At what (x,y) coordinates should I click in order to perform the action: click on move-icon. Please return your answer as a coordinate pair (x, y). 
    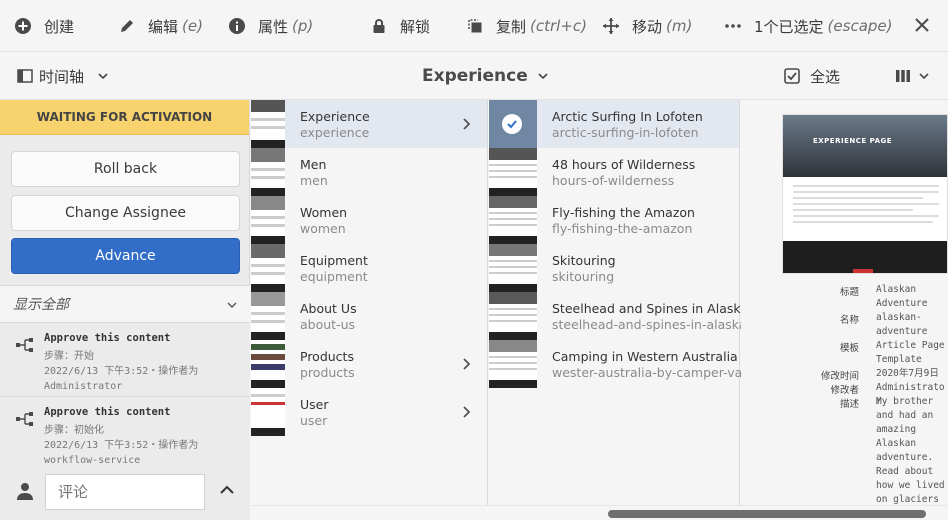
    Looking at the image, I should click on (611, 26).